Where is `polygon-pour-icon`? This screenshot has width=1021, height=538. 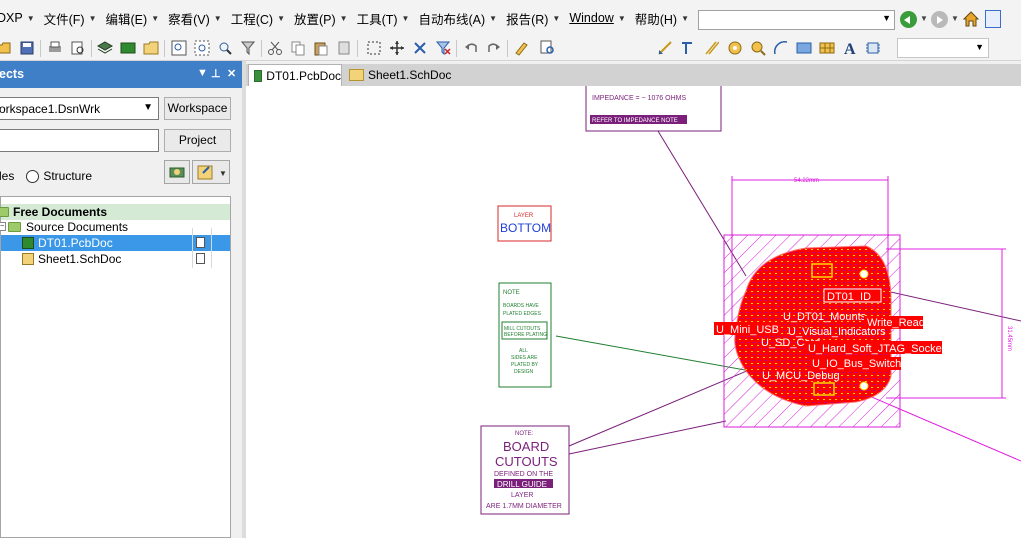
polygon-pour-icon is located at coordinates (827, 48).